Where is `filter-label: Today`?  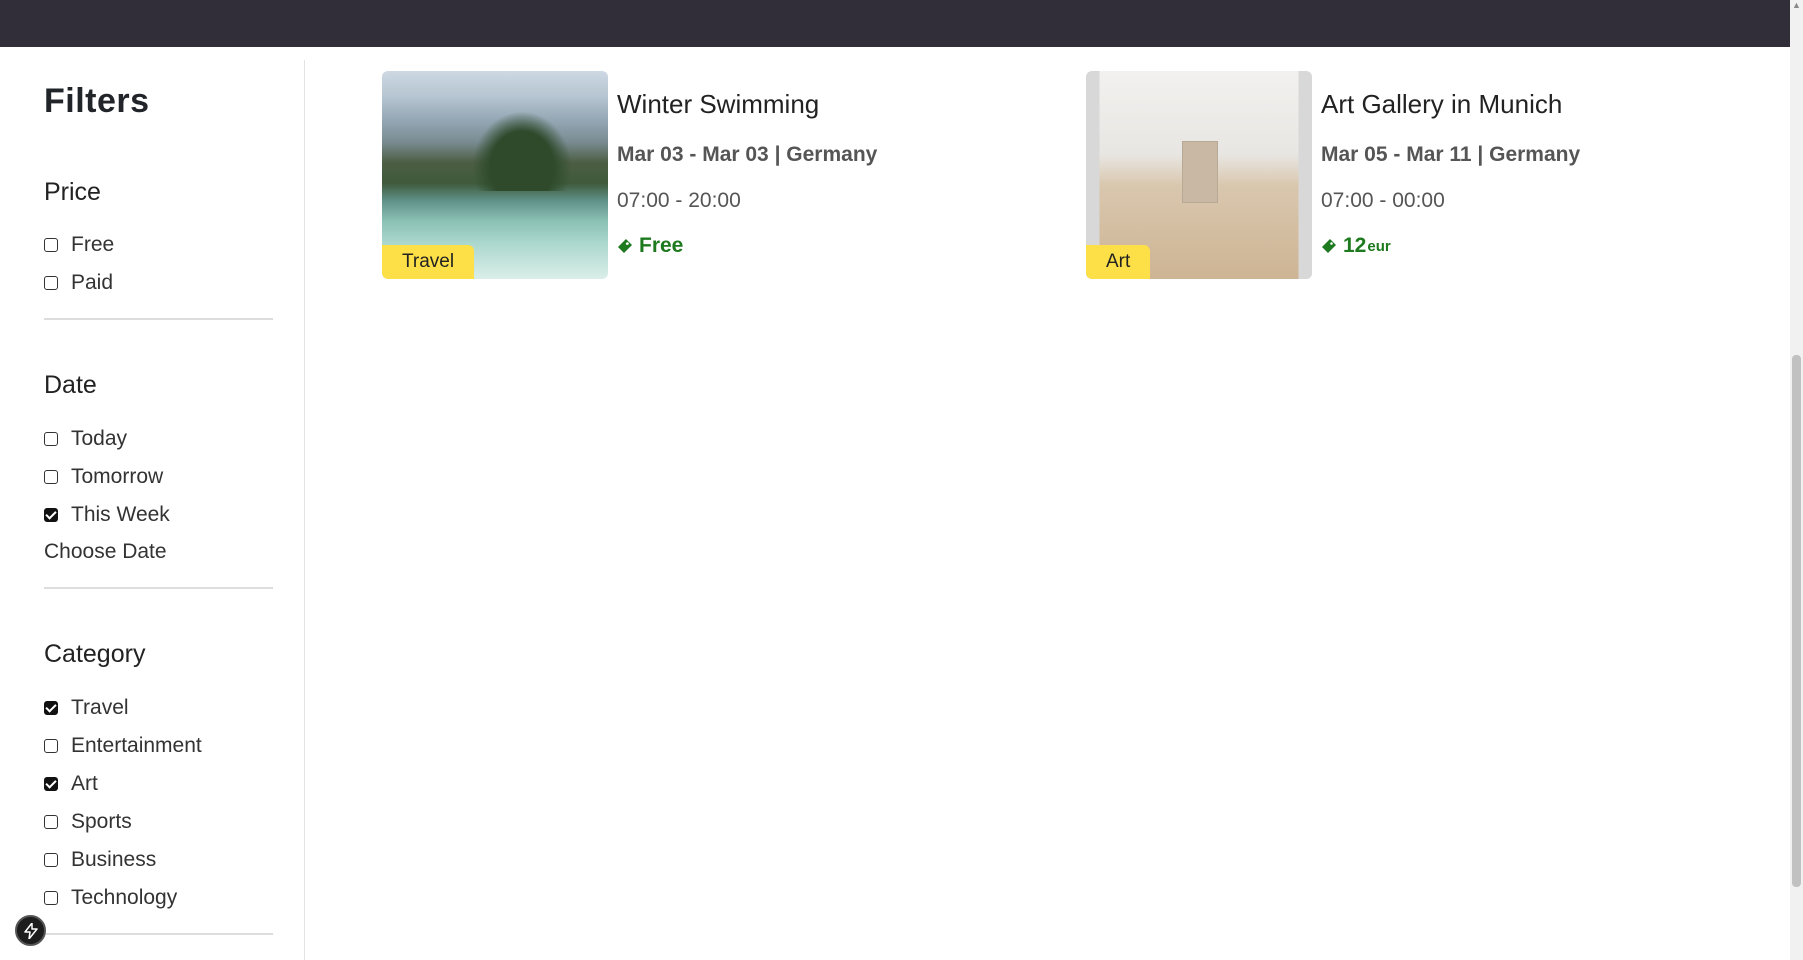
filter-label: Today is located at coordinates (99, 438).